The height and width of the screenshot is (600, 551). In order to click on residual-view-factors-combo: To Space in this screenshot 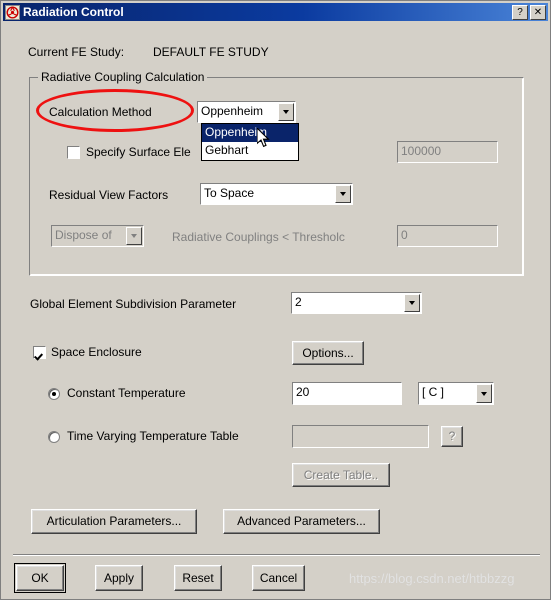, I will do `click(276, 194)`.